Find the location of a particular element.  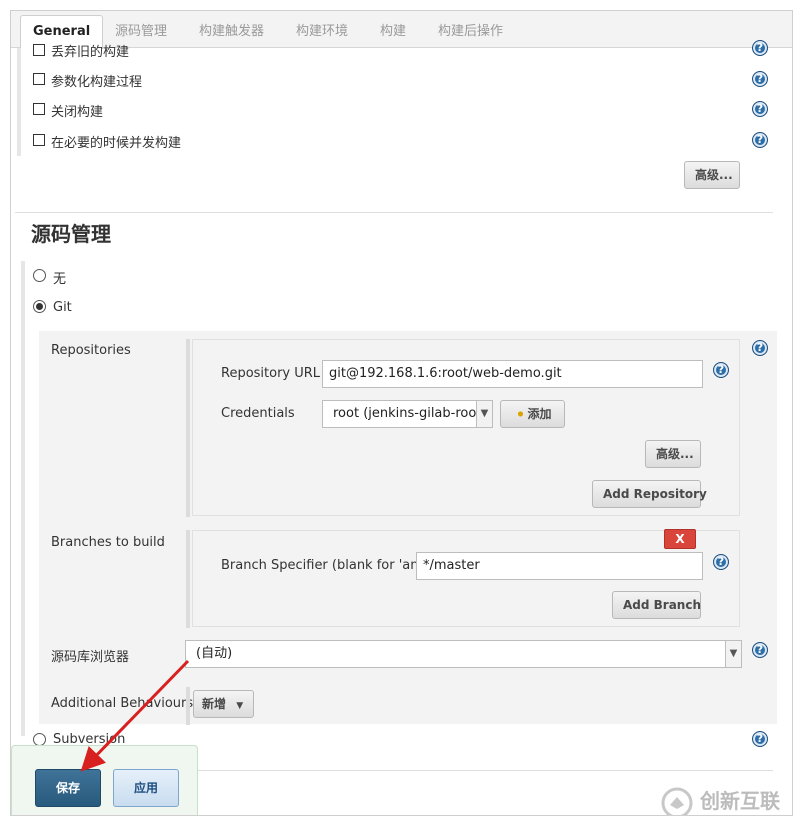

annotation-arrow is located at coordinates (135, 715).